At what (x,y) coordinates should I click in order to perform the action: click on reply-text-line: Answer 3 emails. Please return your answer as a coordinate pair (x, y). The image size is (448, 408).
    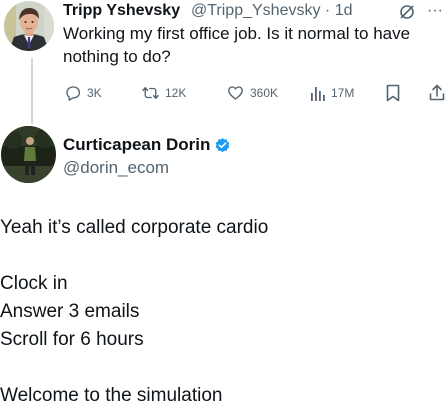
    Looking at the image, I should click on (70, 311).